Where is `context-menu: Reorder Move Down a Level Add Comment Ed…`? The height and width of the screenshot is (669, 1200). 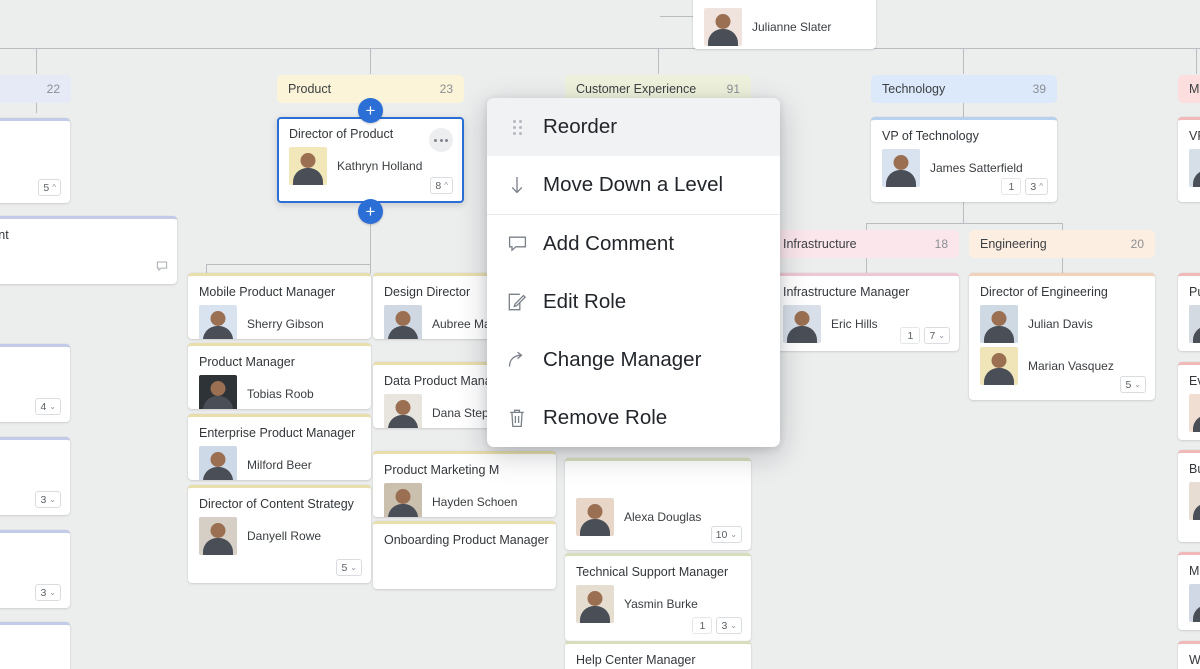
context-menu: Reorder Move Down a Level Add Comment Ed… is located at coordinates (633, 272).